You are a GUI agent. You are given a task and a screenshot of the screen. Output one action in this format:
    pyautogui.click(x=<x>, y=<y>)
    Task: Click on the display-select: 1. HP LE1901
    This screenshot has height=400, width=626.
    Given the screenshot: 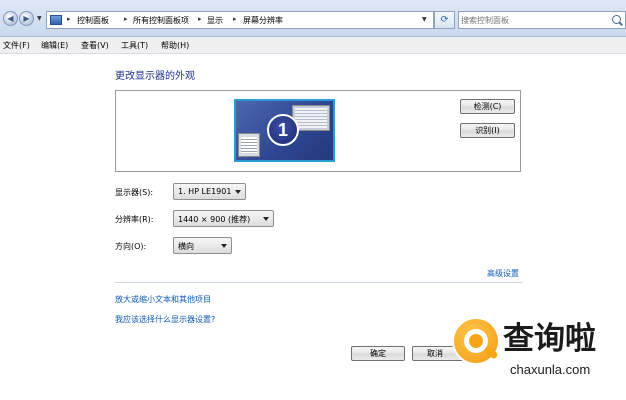 What is the action you would take?
    pyautogui.click(x=209, y=191)
    